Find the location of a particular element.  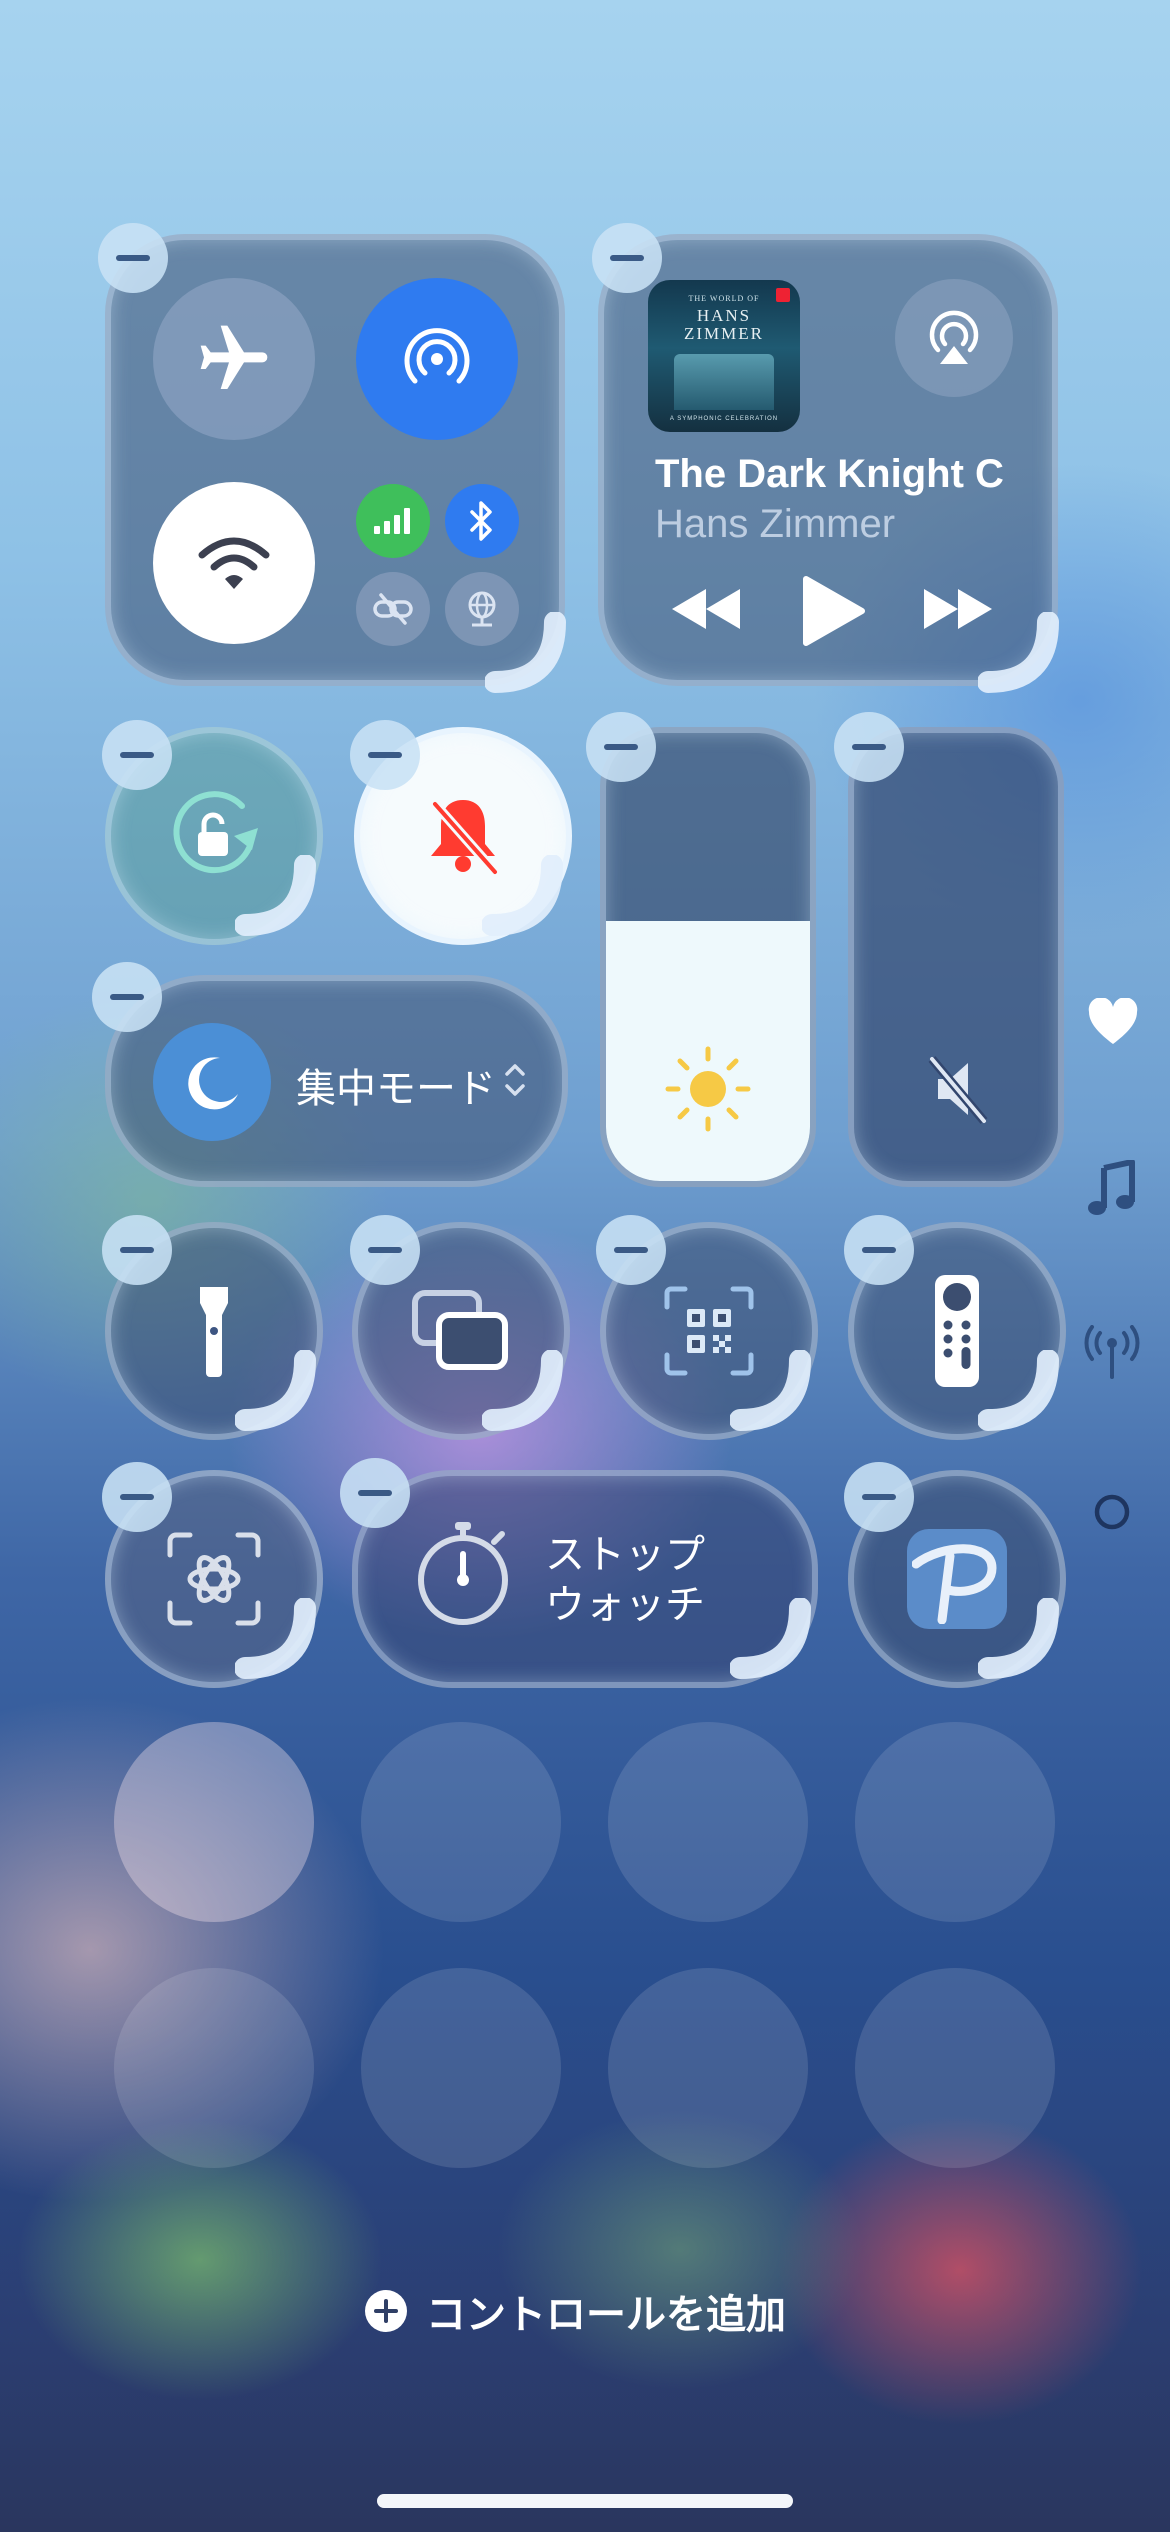

focus-moon-button is located at coordinates (212, 1082).